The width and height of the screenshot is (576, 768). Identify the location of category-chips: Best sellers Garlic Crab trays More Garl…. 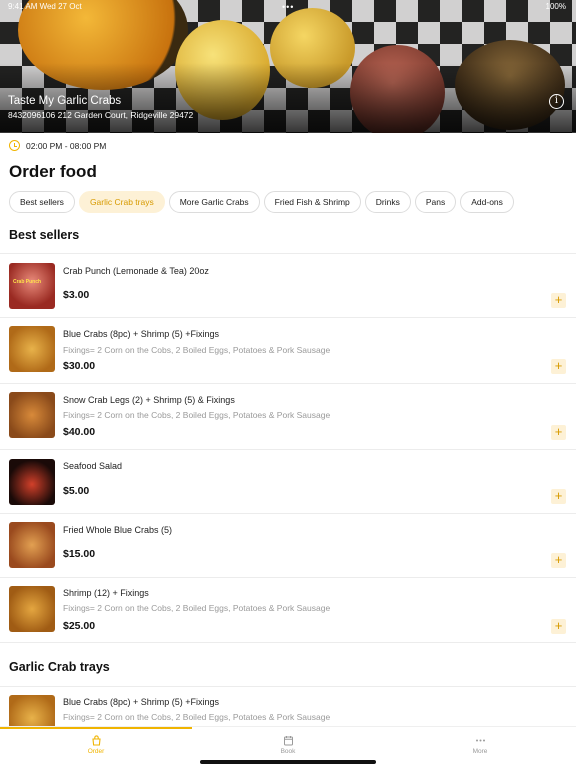
(261, 202).